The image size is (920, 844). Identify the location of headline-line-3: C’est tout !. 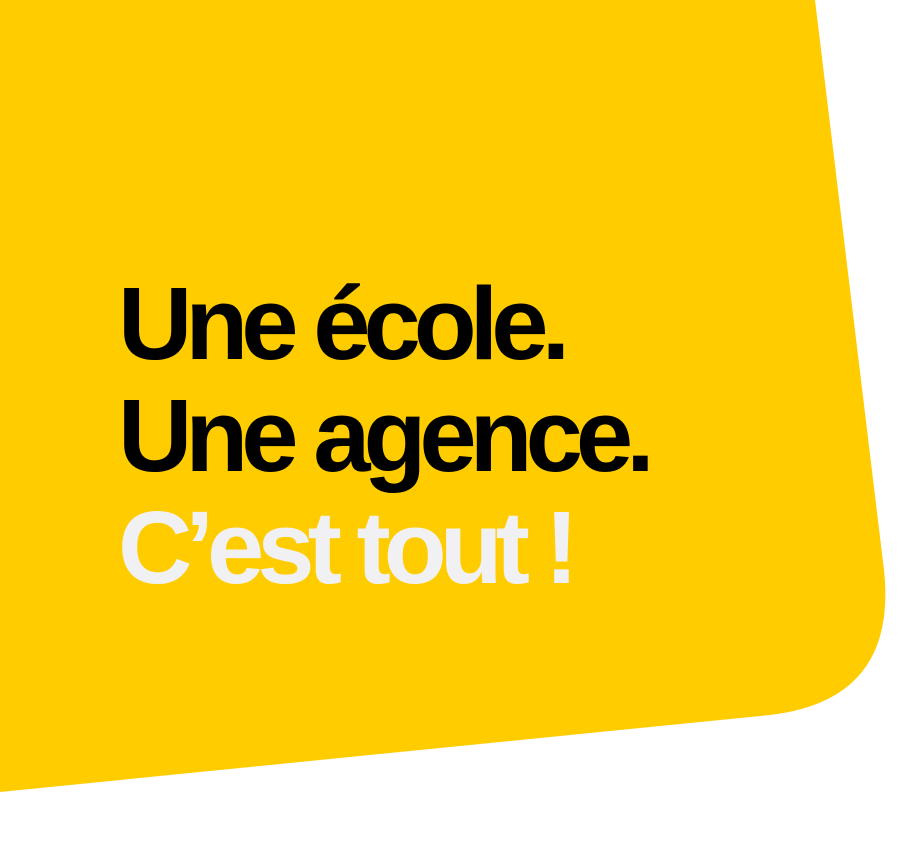
(348, 547).